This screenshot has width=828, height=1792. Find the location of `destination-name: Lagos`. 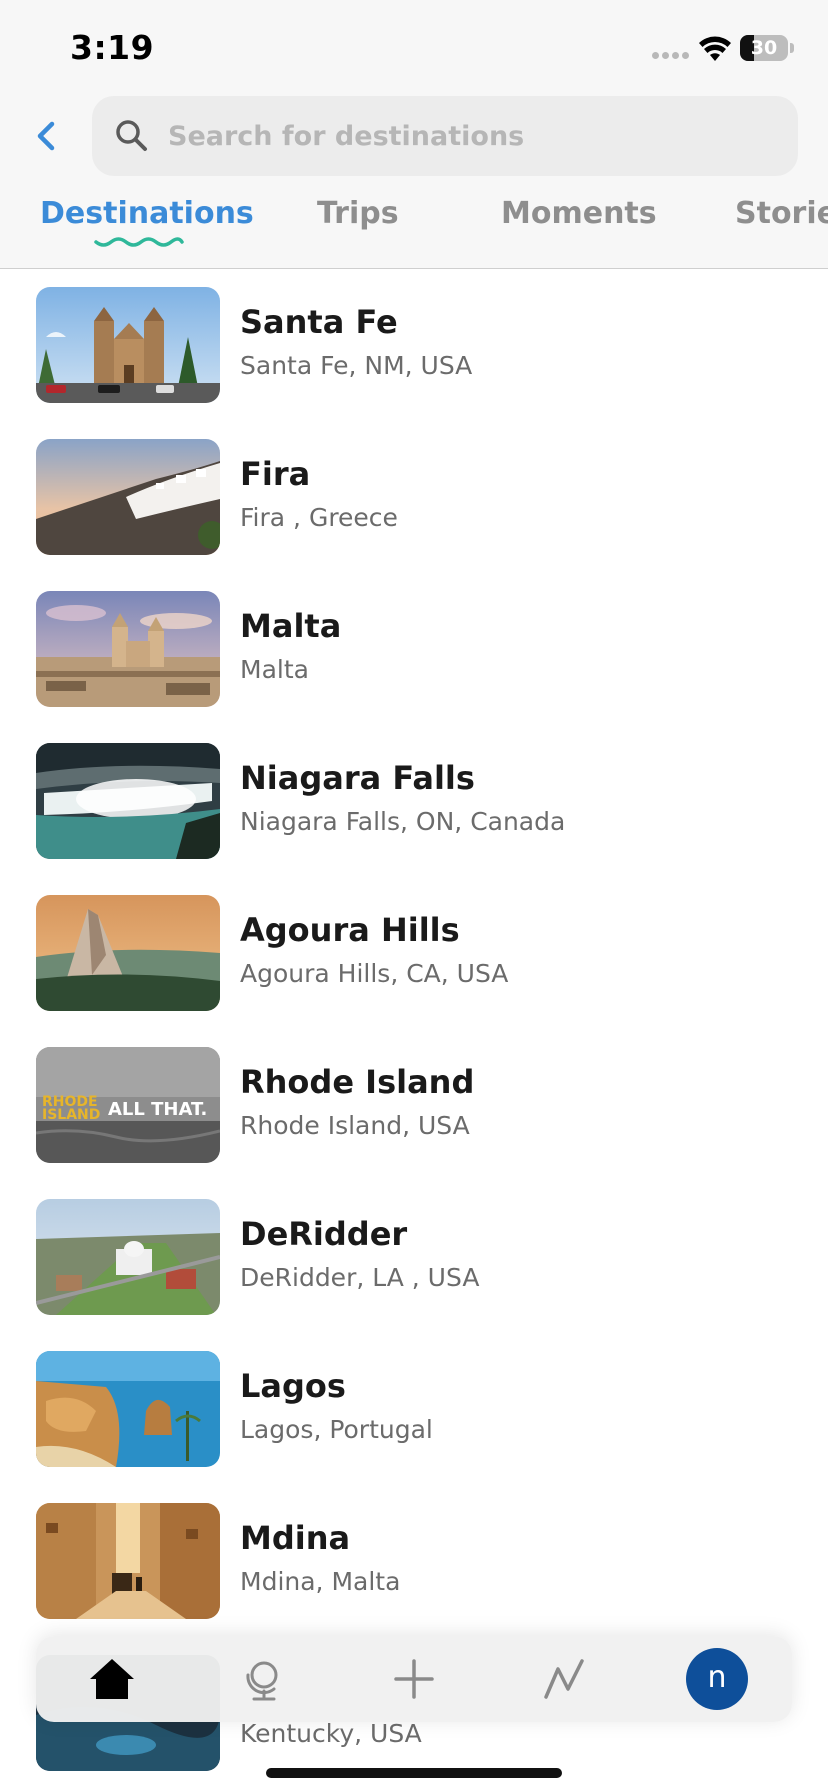

destination-name: Lagos is located at coordinates (293, 1386).